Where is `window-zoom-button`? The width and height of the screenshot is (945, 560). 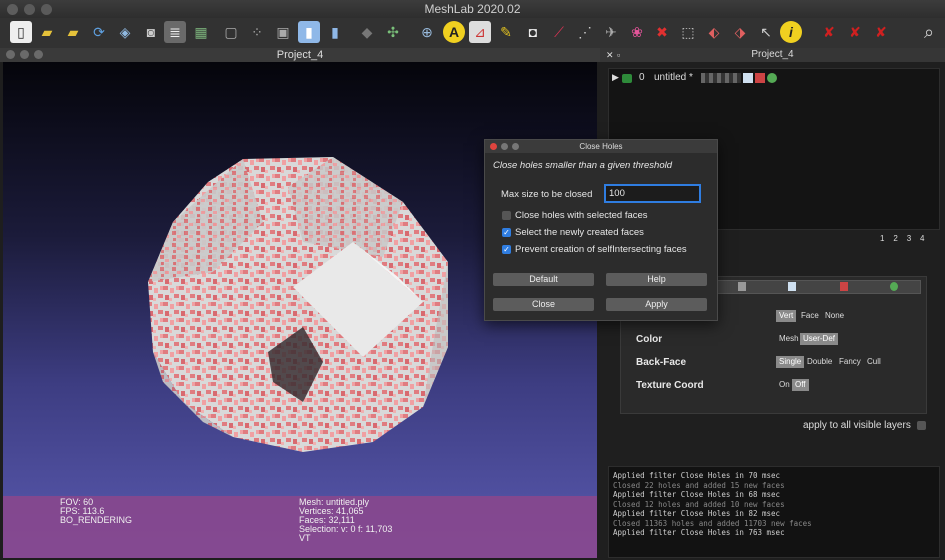
window-zoom-button is located at coordinates (46, 9).